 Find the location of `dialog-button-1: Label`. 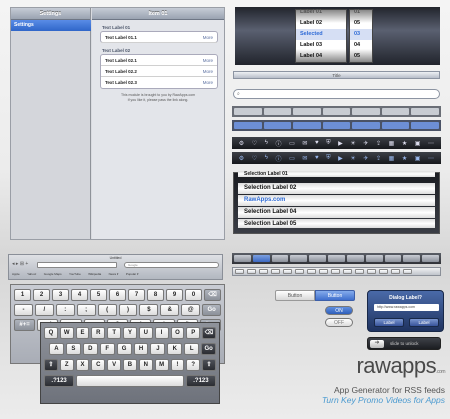

dialog-button-1: Label is located at coordinates (389, 322).